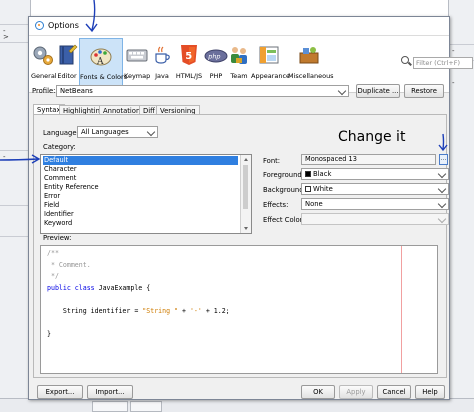  I want to click on annotation-change-it: Change it, so click(372, 137).